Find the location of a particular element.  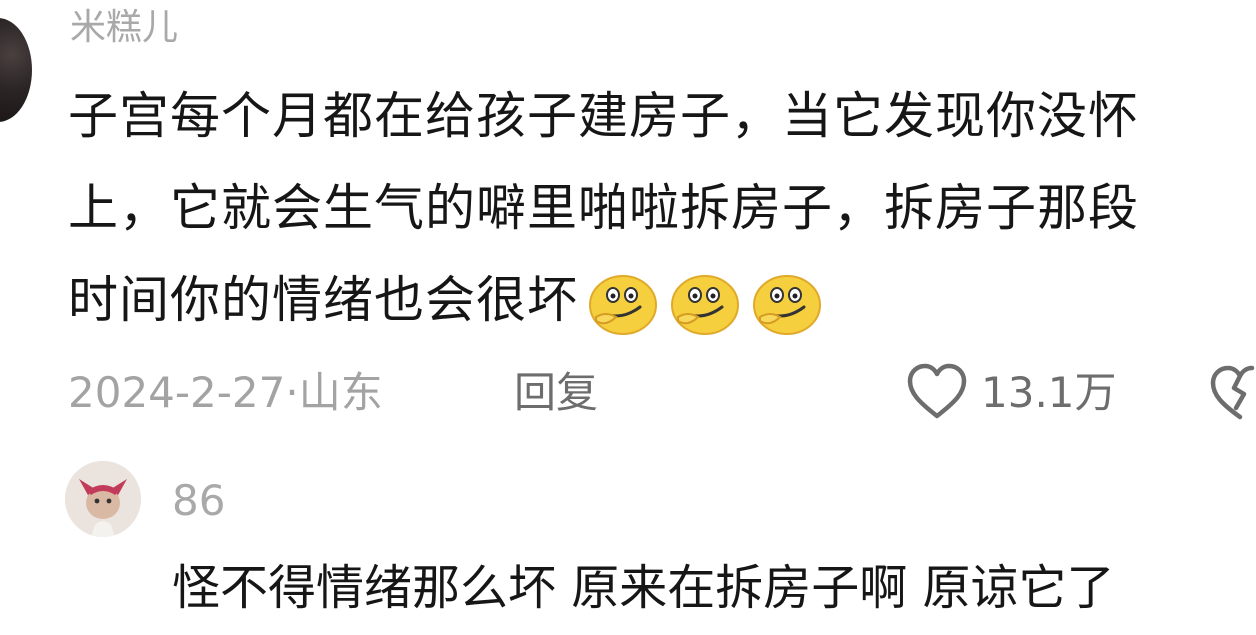

broken-heart-icon is located at coordinates (1232, 393).